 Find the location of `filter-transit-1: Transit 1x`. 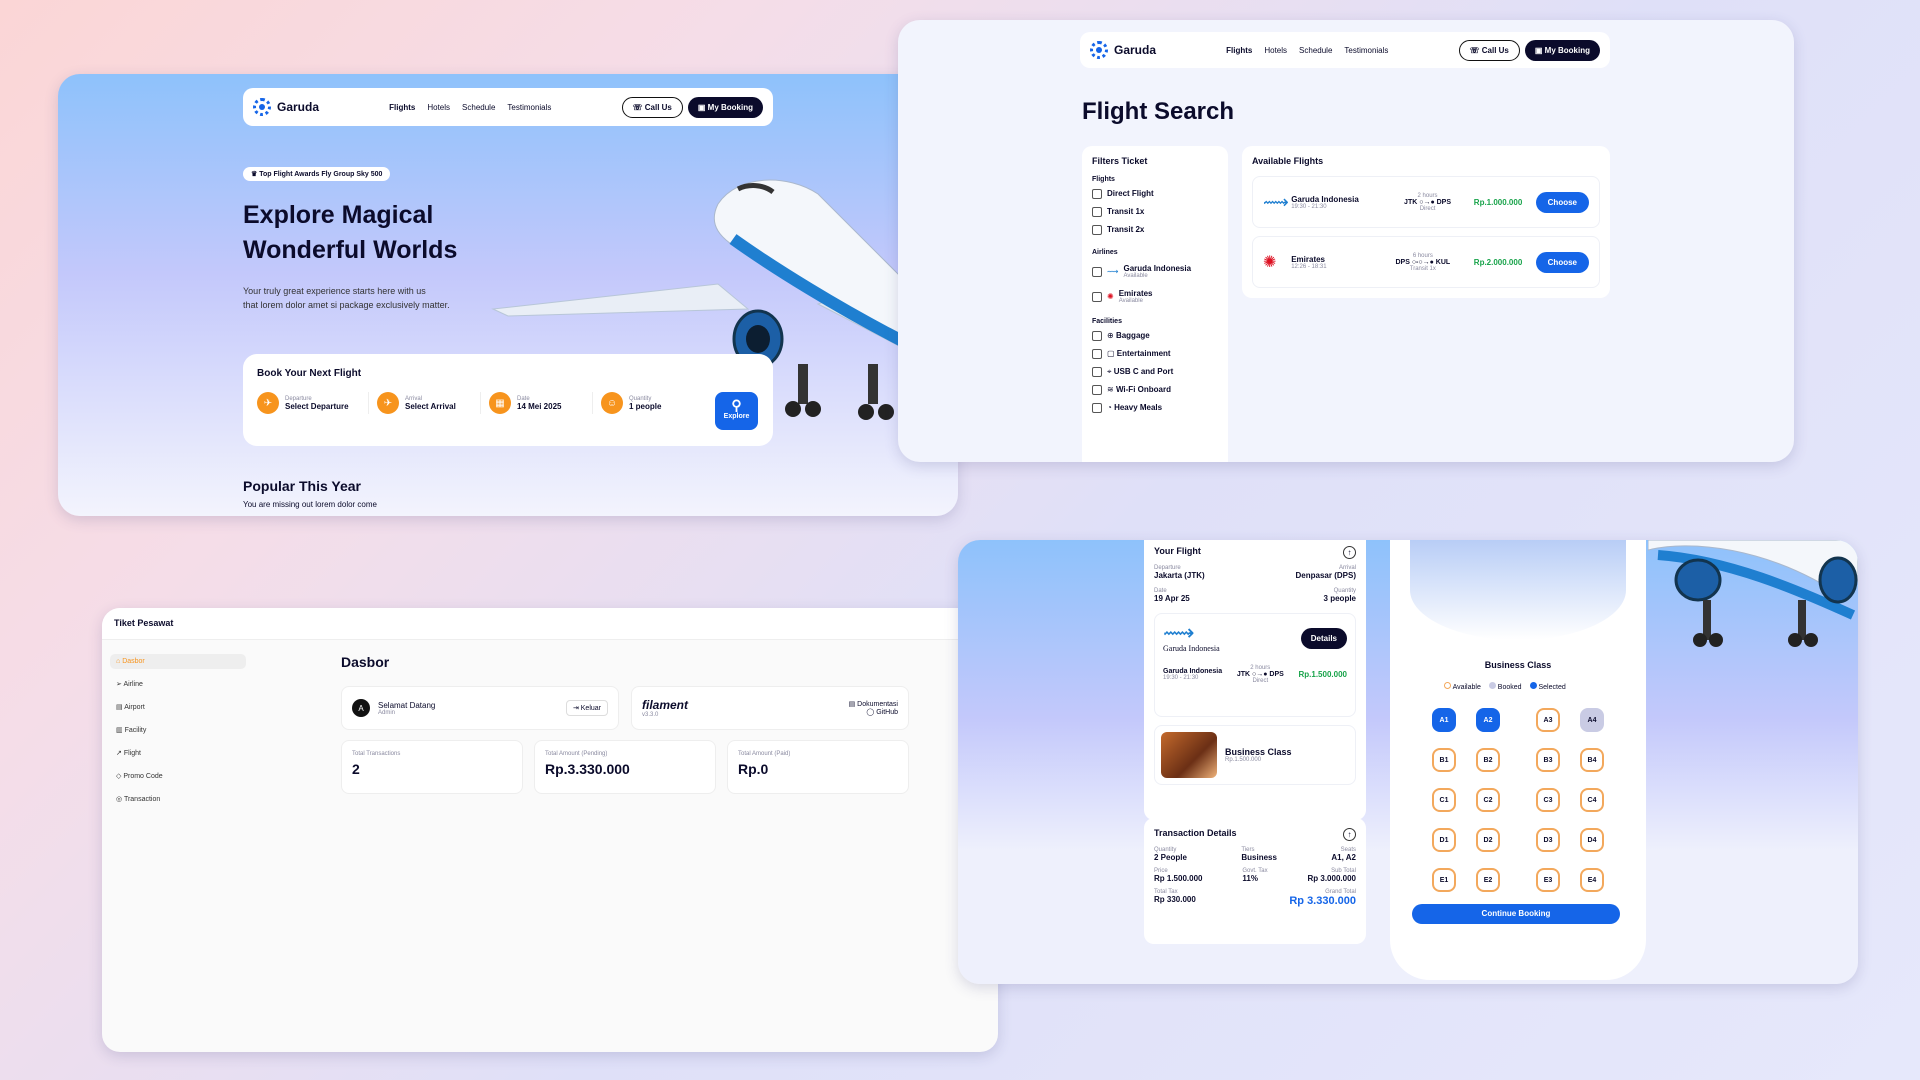

filter-transit-1: Transit 1x is located at coordinates (1155, 212).